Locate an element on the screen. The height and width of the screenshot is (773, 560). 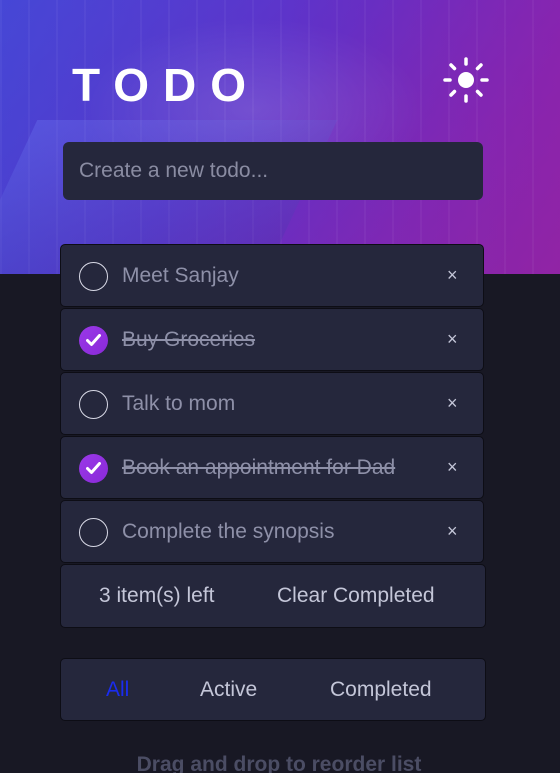
app-title: TODO is located at coordinates (166, 85).